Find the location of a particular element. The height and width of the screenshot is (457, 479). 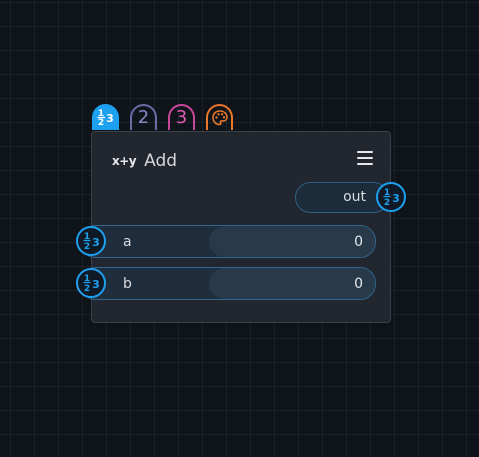

output-label: out is located at coordinates (354, 197).